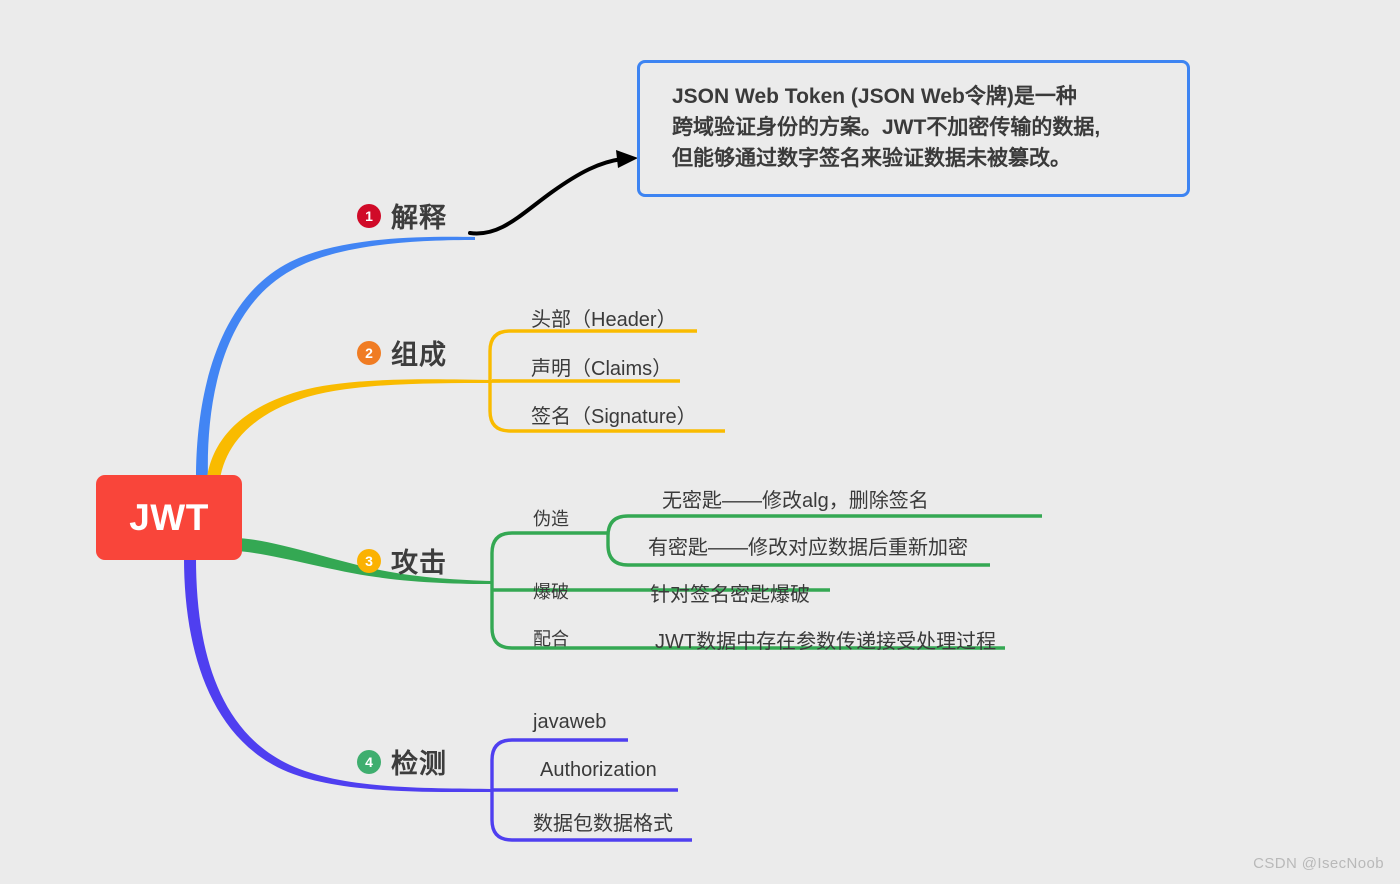 The height and width of the screenshot is (884, 1400). Describe the element at coordinates (598, 770) in the screenshot. I see `leaf-authorization: Authorization` at that location.